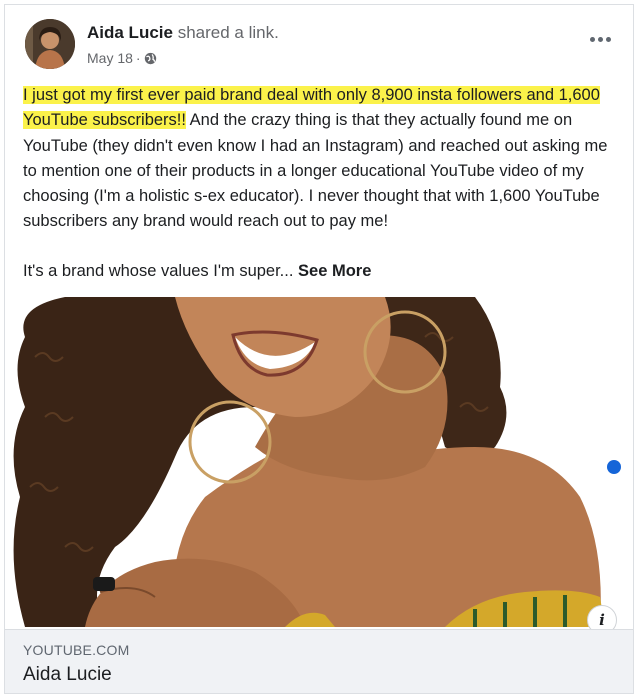 The height and width of the screenshot is (698, 638). I want to click on post-date: May 18, so click(110, 58).